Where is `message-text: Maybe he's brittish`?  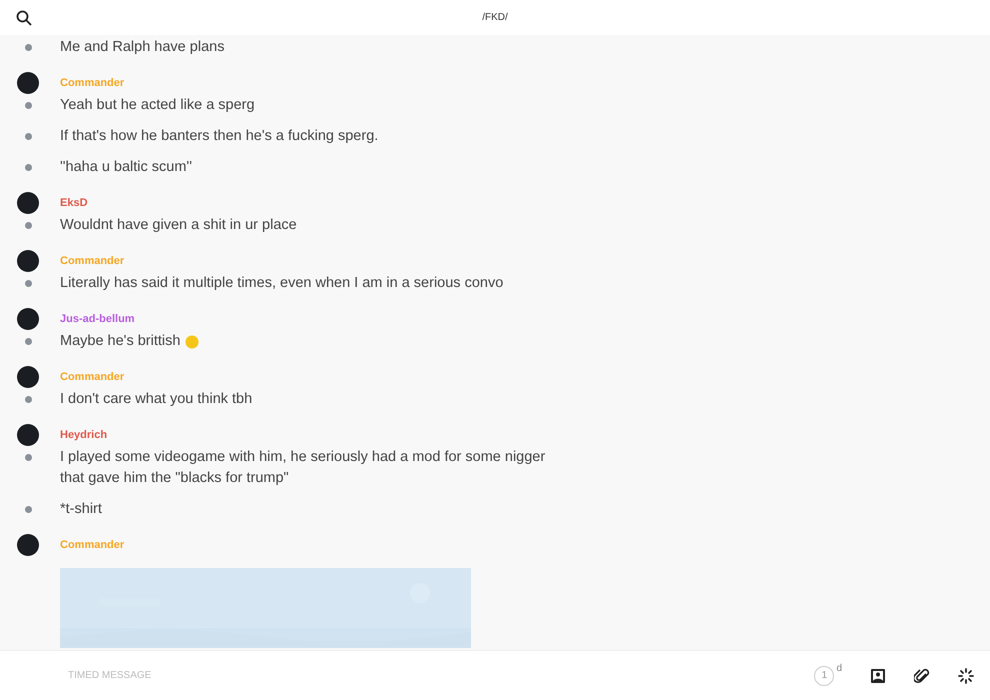 message-text: Maybe he's brittish is located at coordinates (120, 341).